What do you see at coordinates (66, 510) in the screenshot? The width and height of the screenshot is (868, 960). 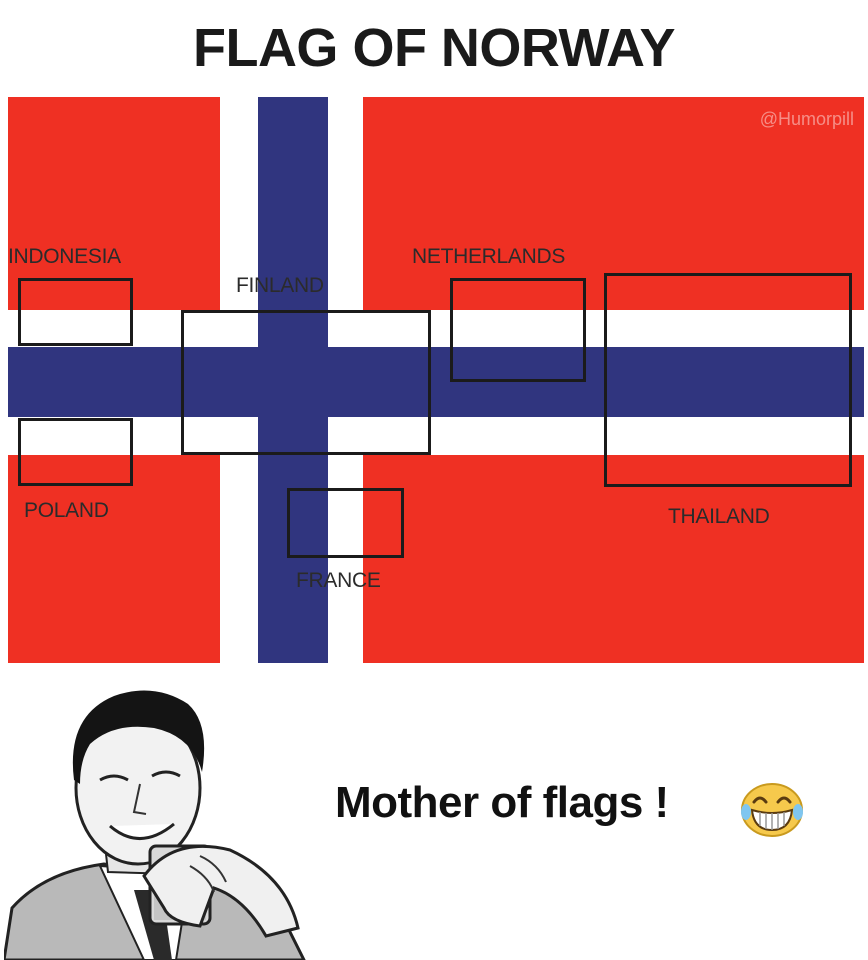 I see `poland-label: POLAND` at bounding box center [66, 510].